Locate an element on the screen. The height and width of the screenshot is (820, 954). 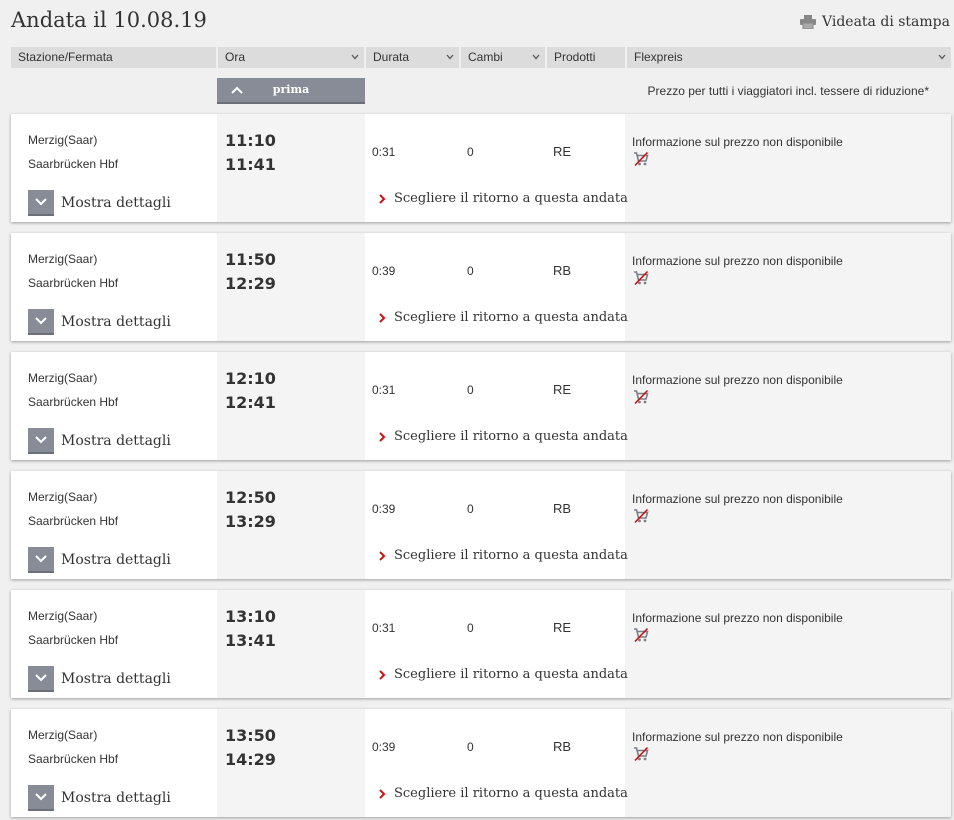
column-duration: Durata is located at coordinates (412, 57).